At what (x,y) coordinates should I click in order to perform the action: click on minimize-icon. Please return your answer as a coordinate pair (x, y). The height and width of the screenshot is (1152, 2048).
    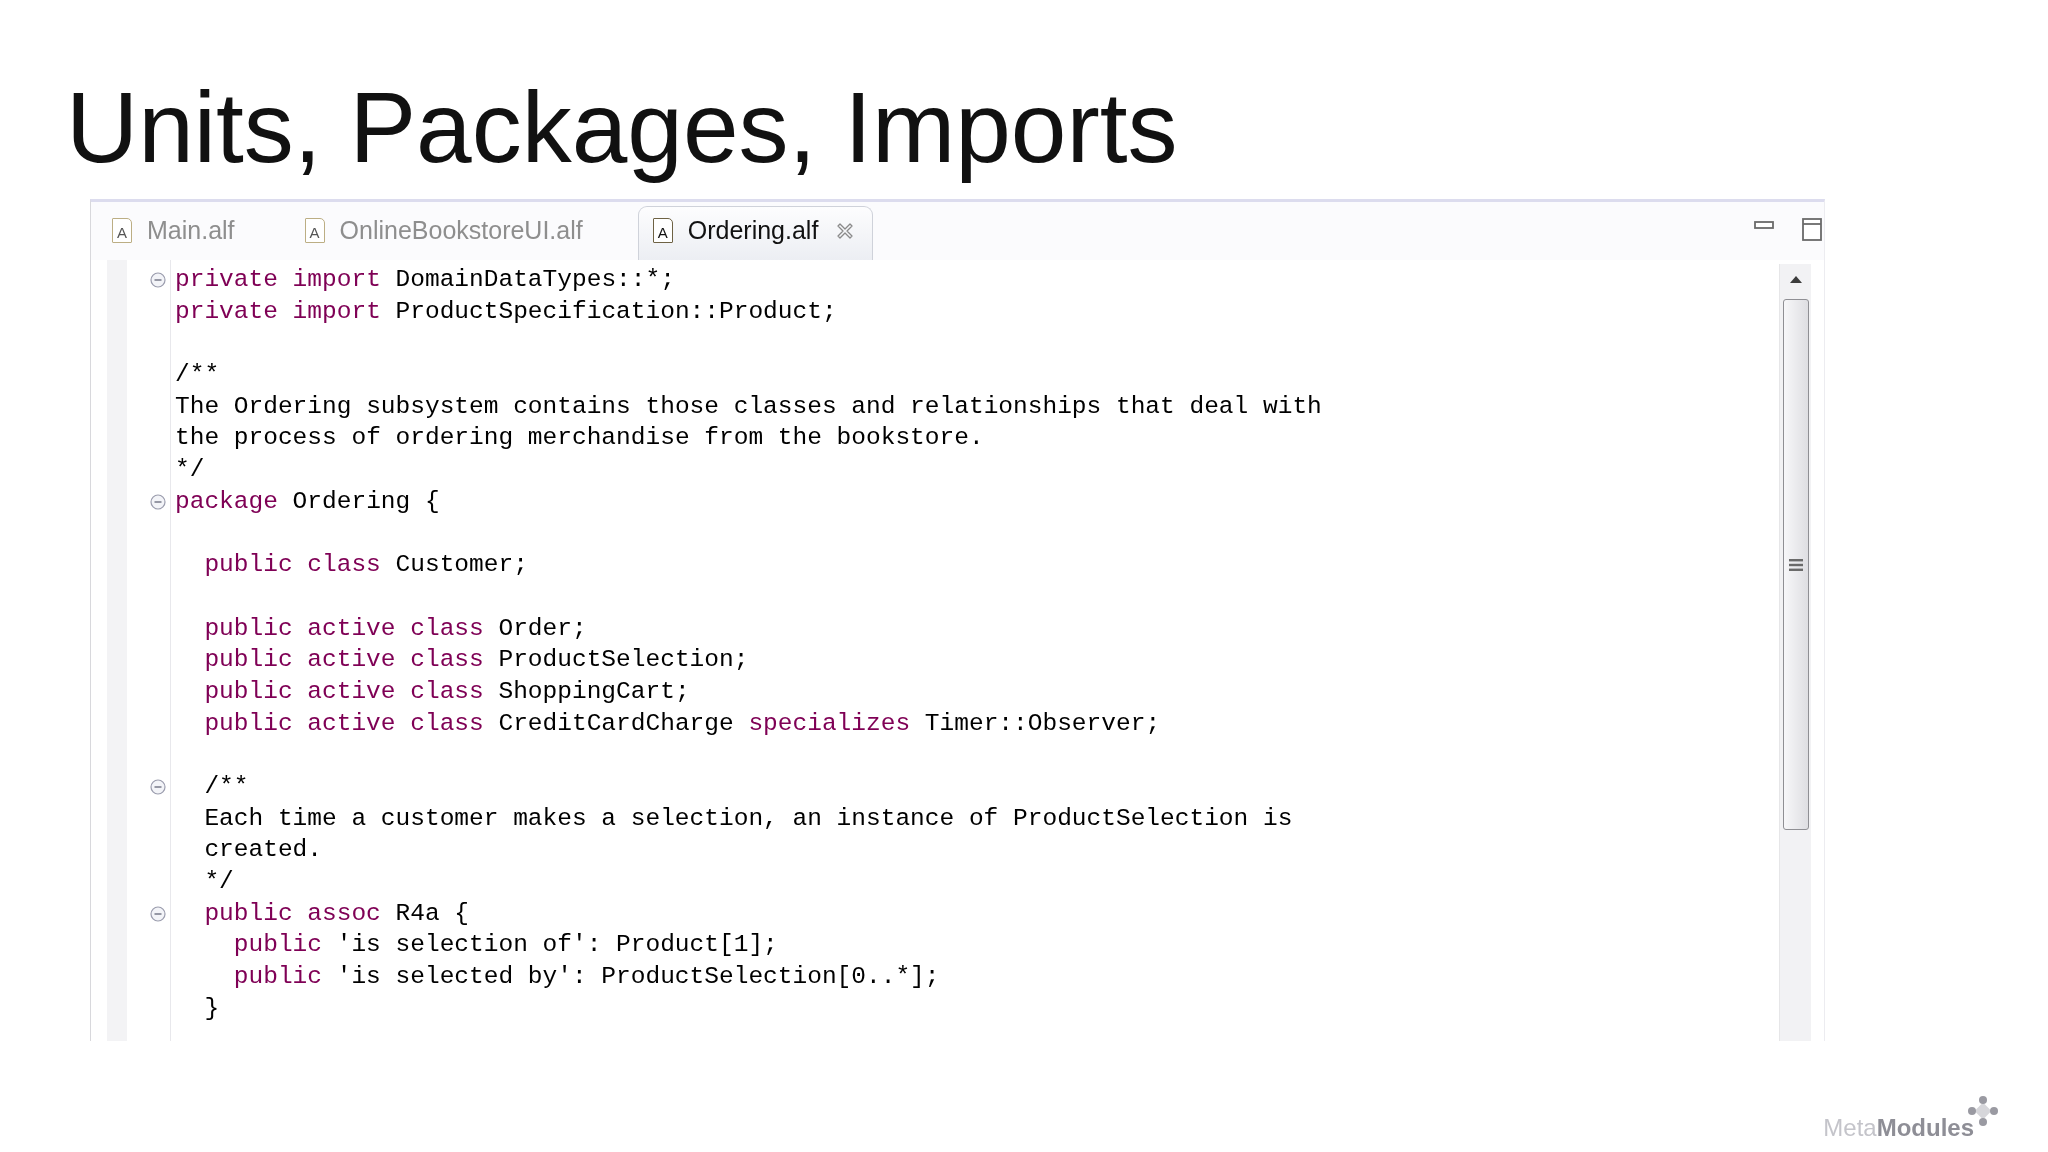
    Looking at the image, I should click on (1764, 225).